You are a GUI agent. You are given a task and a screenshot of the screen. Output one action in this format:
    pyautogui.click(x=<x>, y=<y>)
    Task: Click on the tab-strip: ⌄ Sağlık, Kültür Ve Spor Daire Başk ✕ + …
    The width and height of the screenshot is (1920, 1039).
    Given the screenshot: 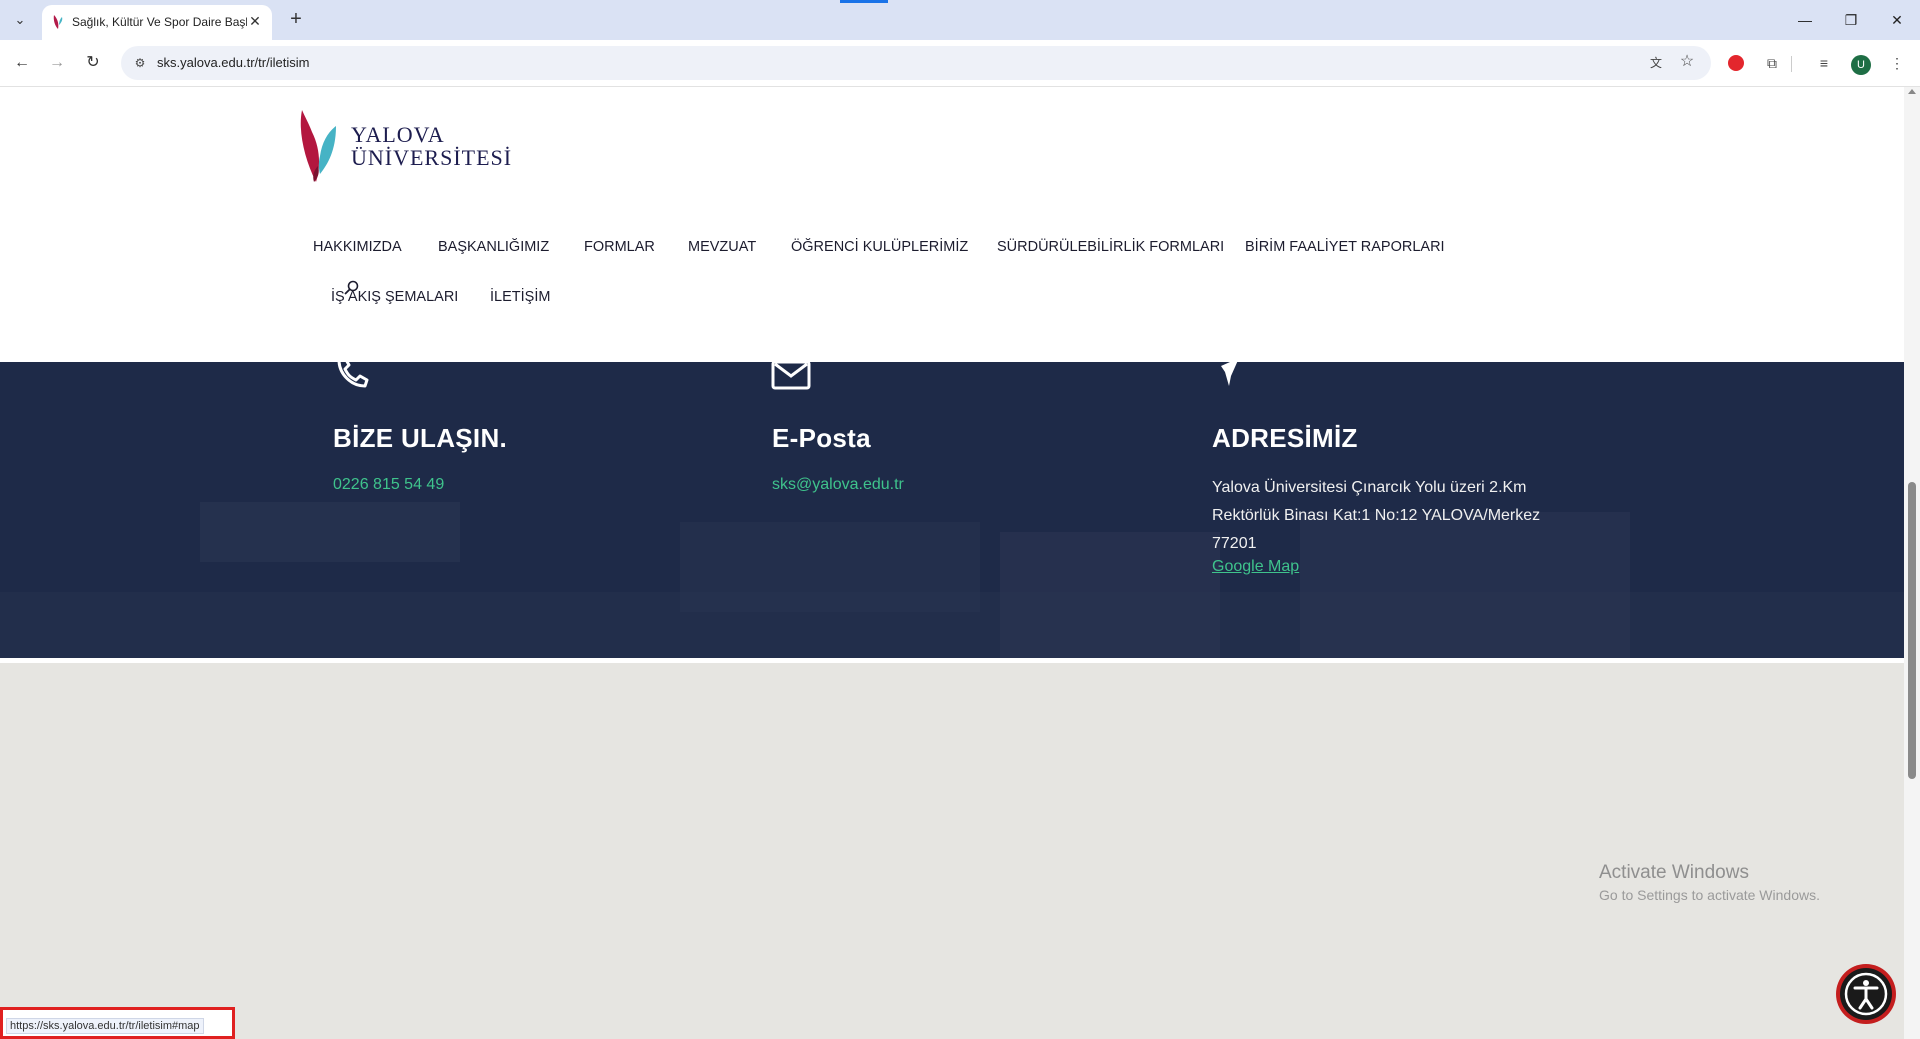 What is the action you would take?
    pyautogui.click(x=960, y=20)
    